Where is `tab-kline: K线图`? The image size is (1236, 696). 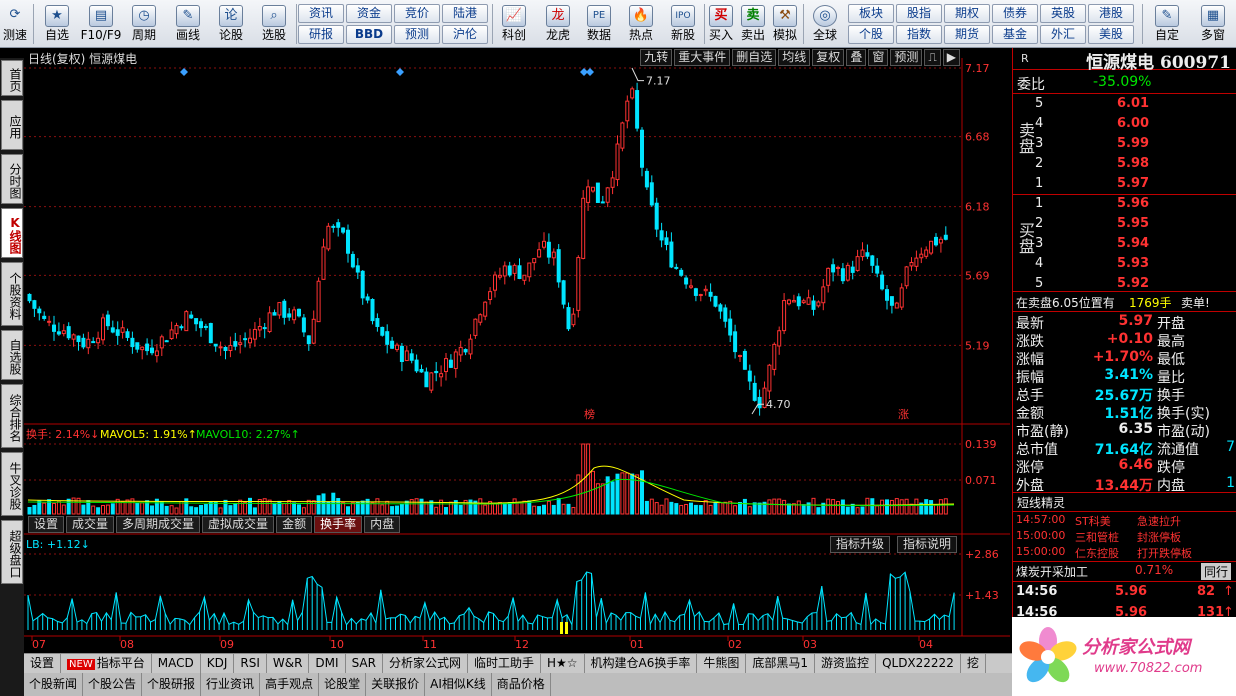 tab-kline: K线图 is located at coordinates (12, 233).